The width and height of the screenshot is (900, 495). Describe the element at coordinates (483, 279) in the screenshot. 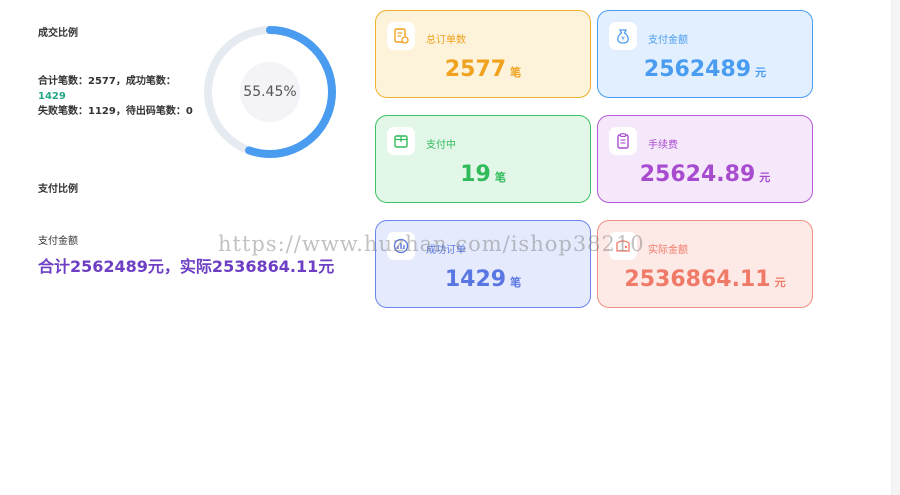

I see `card-value: 1429 笔` at that location.